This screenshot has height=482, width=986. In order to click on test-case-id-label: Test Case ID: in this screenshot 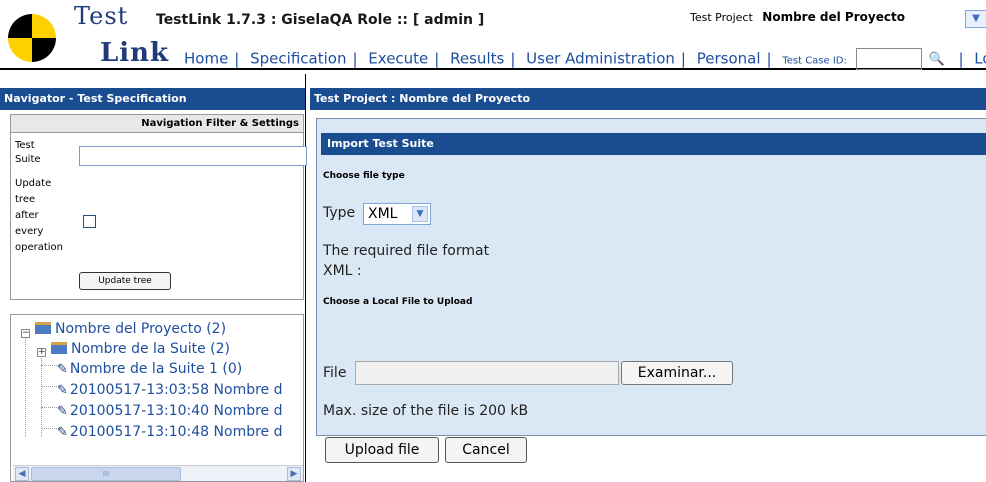, I will do `click(814, 61)`.